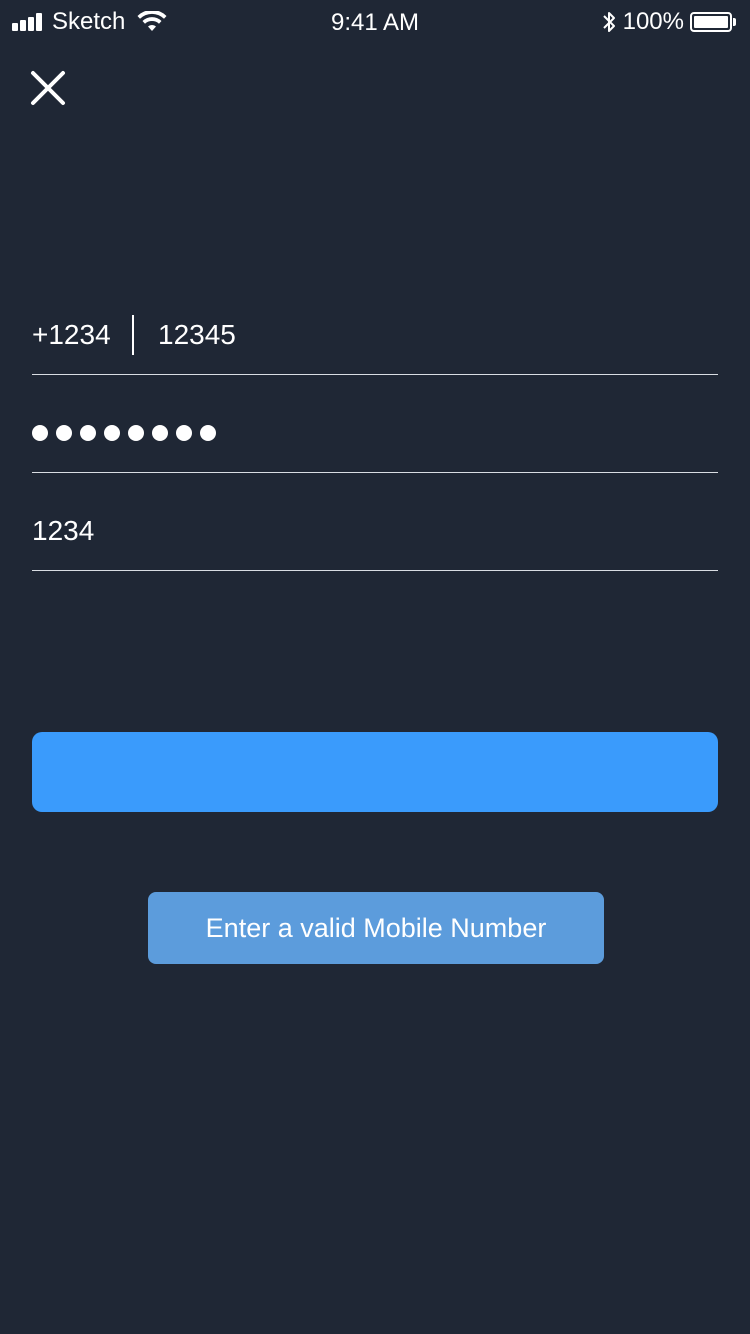 The image size is (750, 1334). Describe the element at coordinates (653, 21) in the screenshot. I see `battery-percentage: 100%` at that location.